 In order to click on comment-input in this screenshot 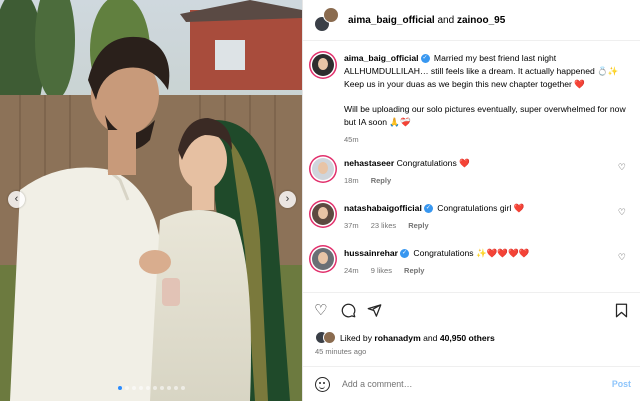, I will do `click(462, 384)`.